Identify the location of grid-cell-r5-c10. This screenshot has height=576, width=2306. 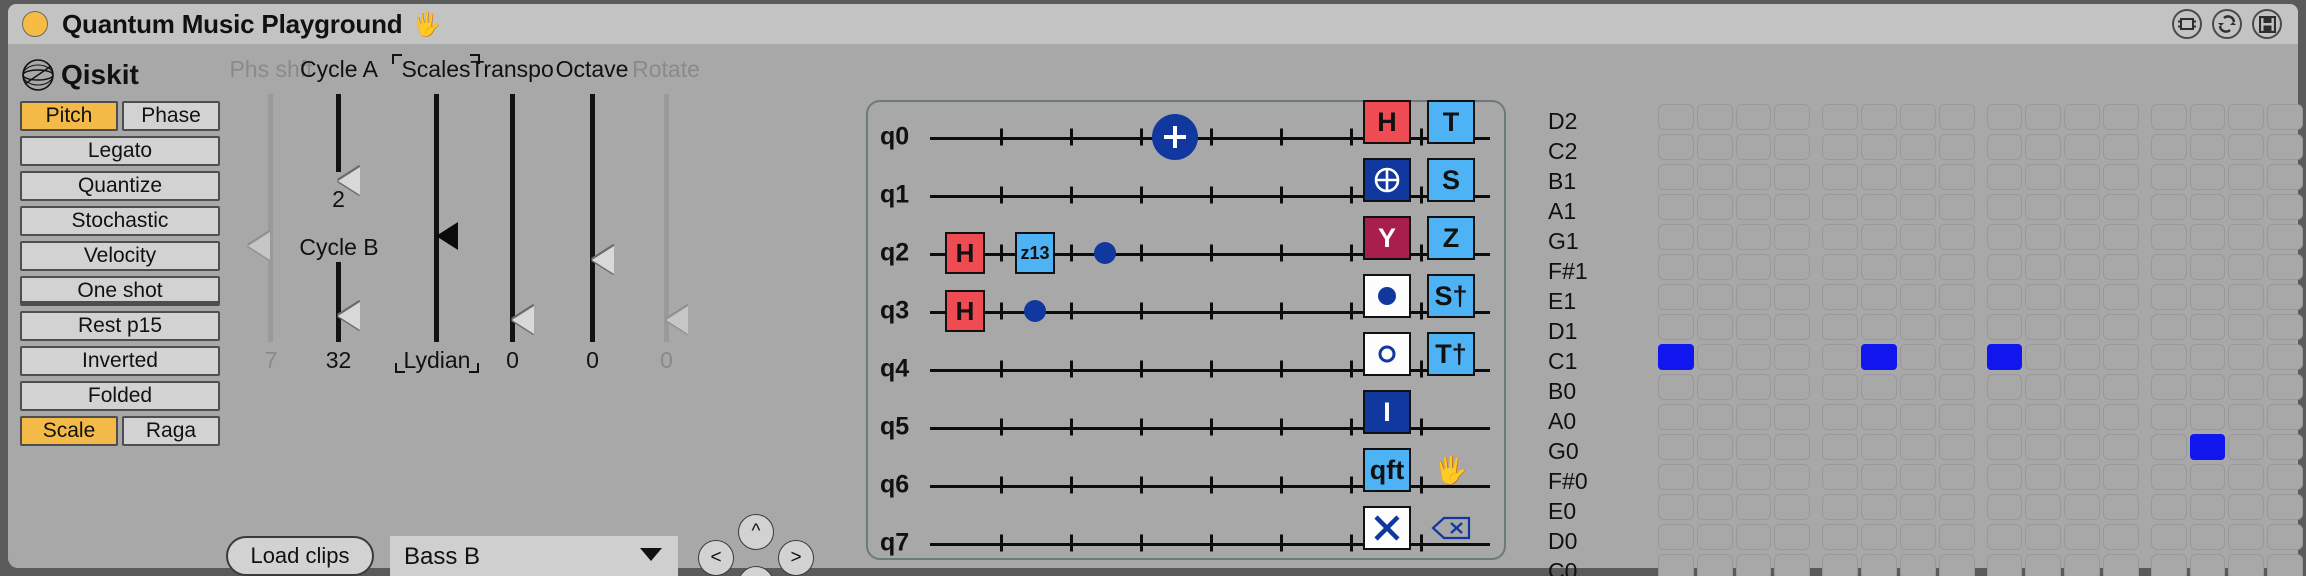
(2082, 267).